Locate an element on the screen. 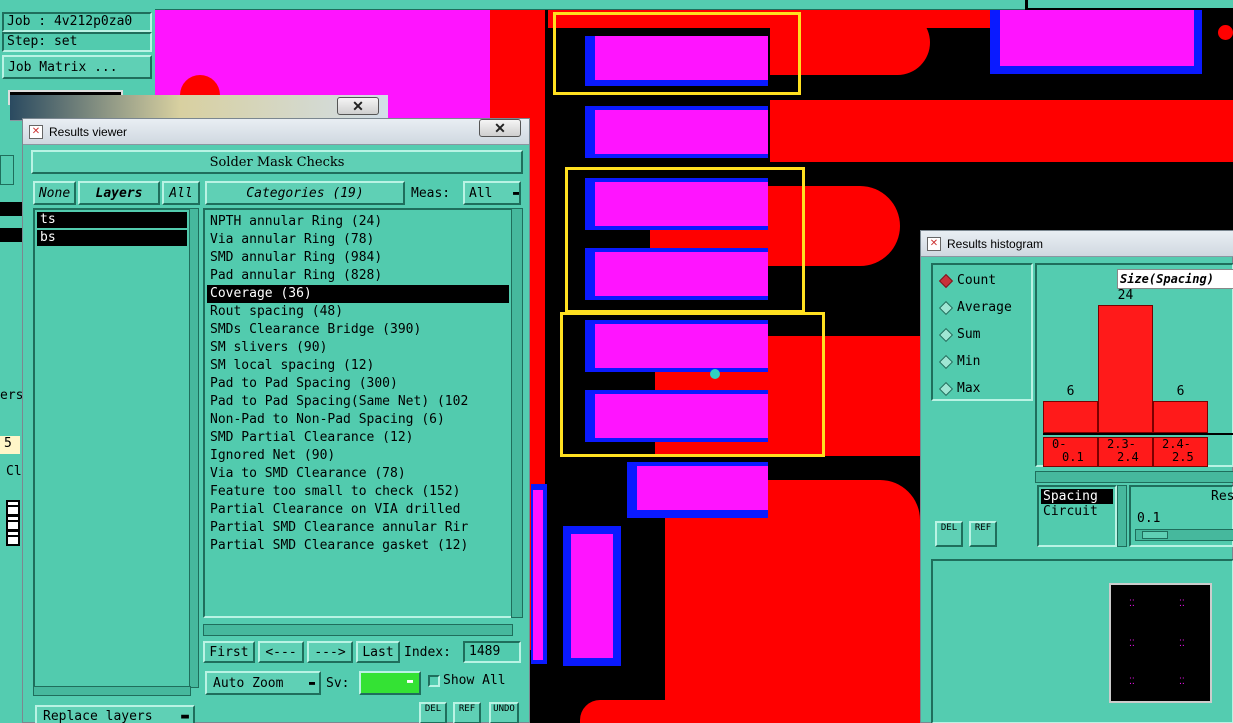 The height and width of the screenshot is (723, 1233). sv-label: Sv: is located at coordinates (338, 683).